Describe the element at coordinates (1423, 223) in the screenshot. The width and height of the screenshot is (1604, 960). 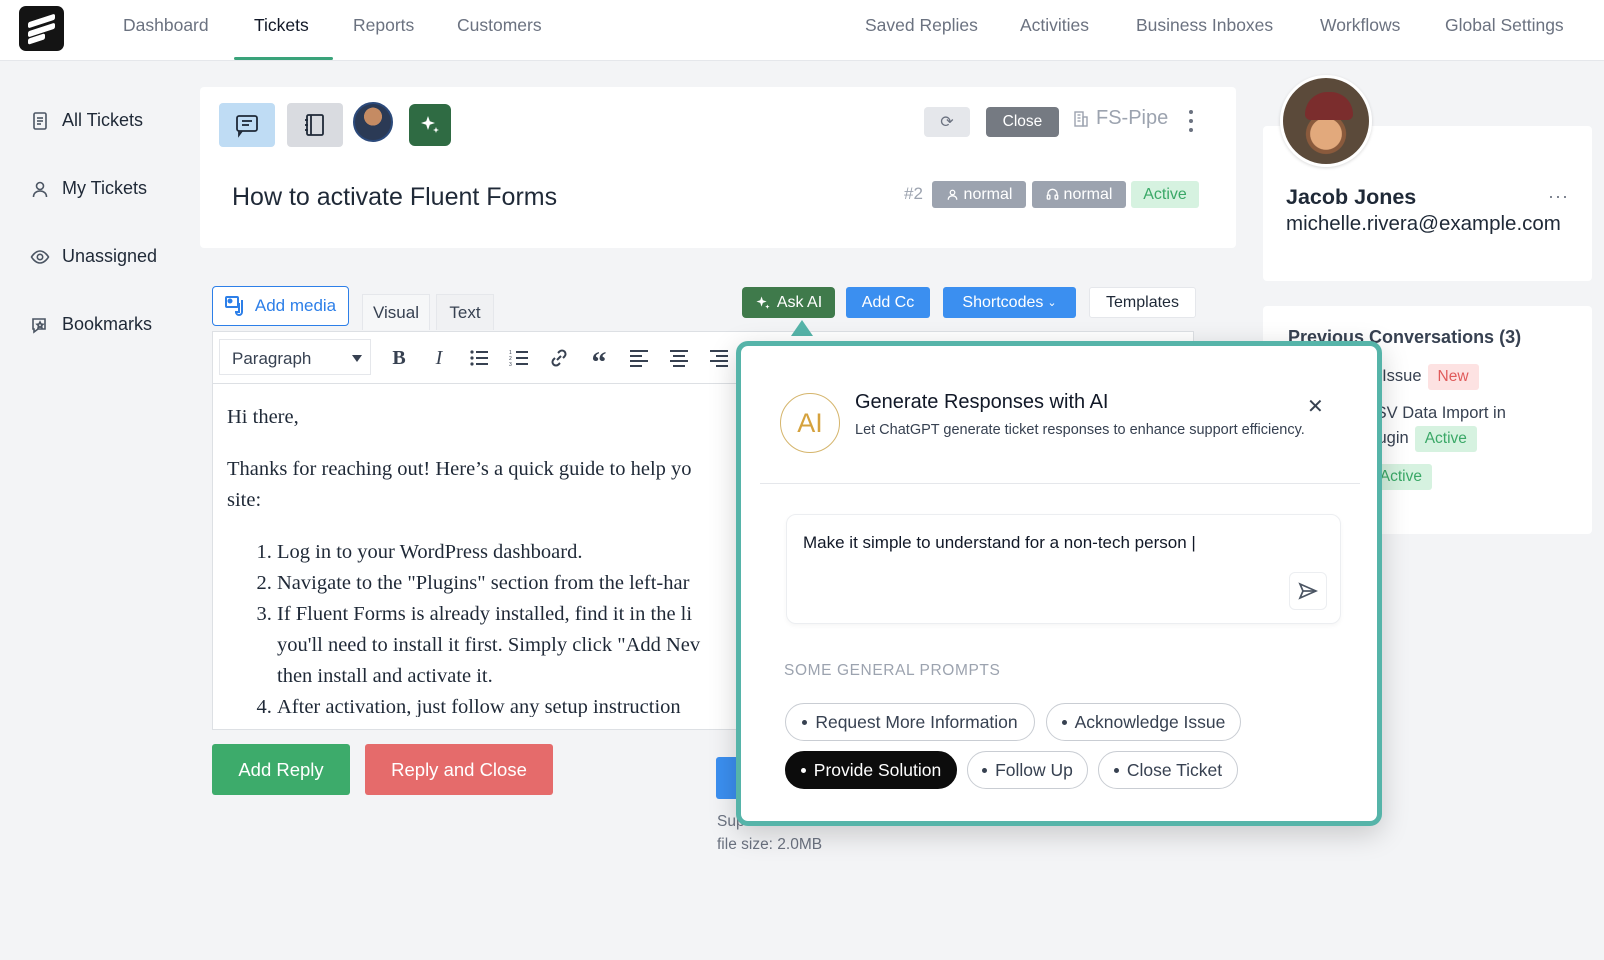
I see `customer-email: michelle.rivera@example.com` at that location.